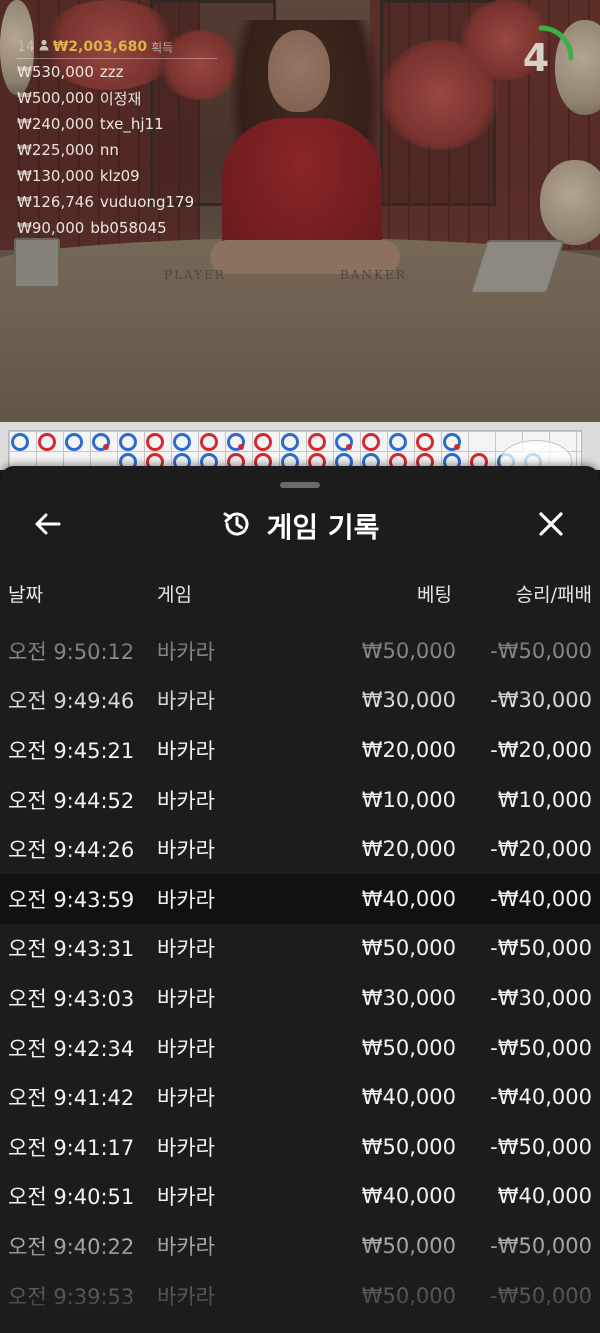 The width and height of the screenshot is (600, 1333). I want to click on row-date: 오전 9:42:34, so click(71, 1048).